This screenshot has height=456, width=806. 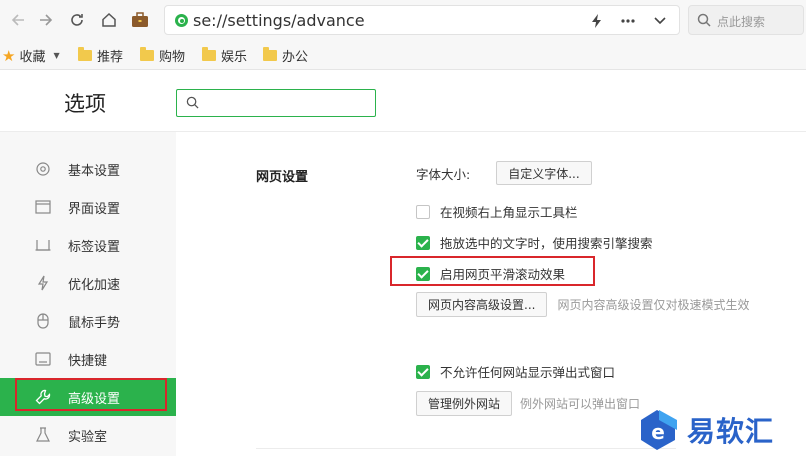 What do you see at coordinates (731, 431) in the screenshot?
I see `watermark-text: 易软汇` at bounding box center [731, 431].